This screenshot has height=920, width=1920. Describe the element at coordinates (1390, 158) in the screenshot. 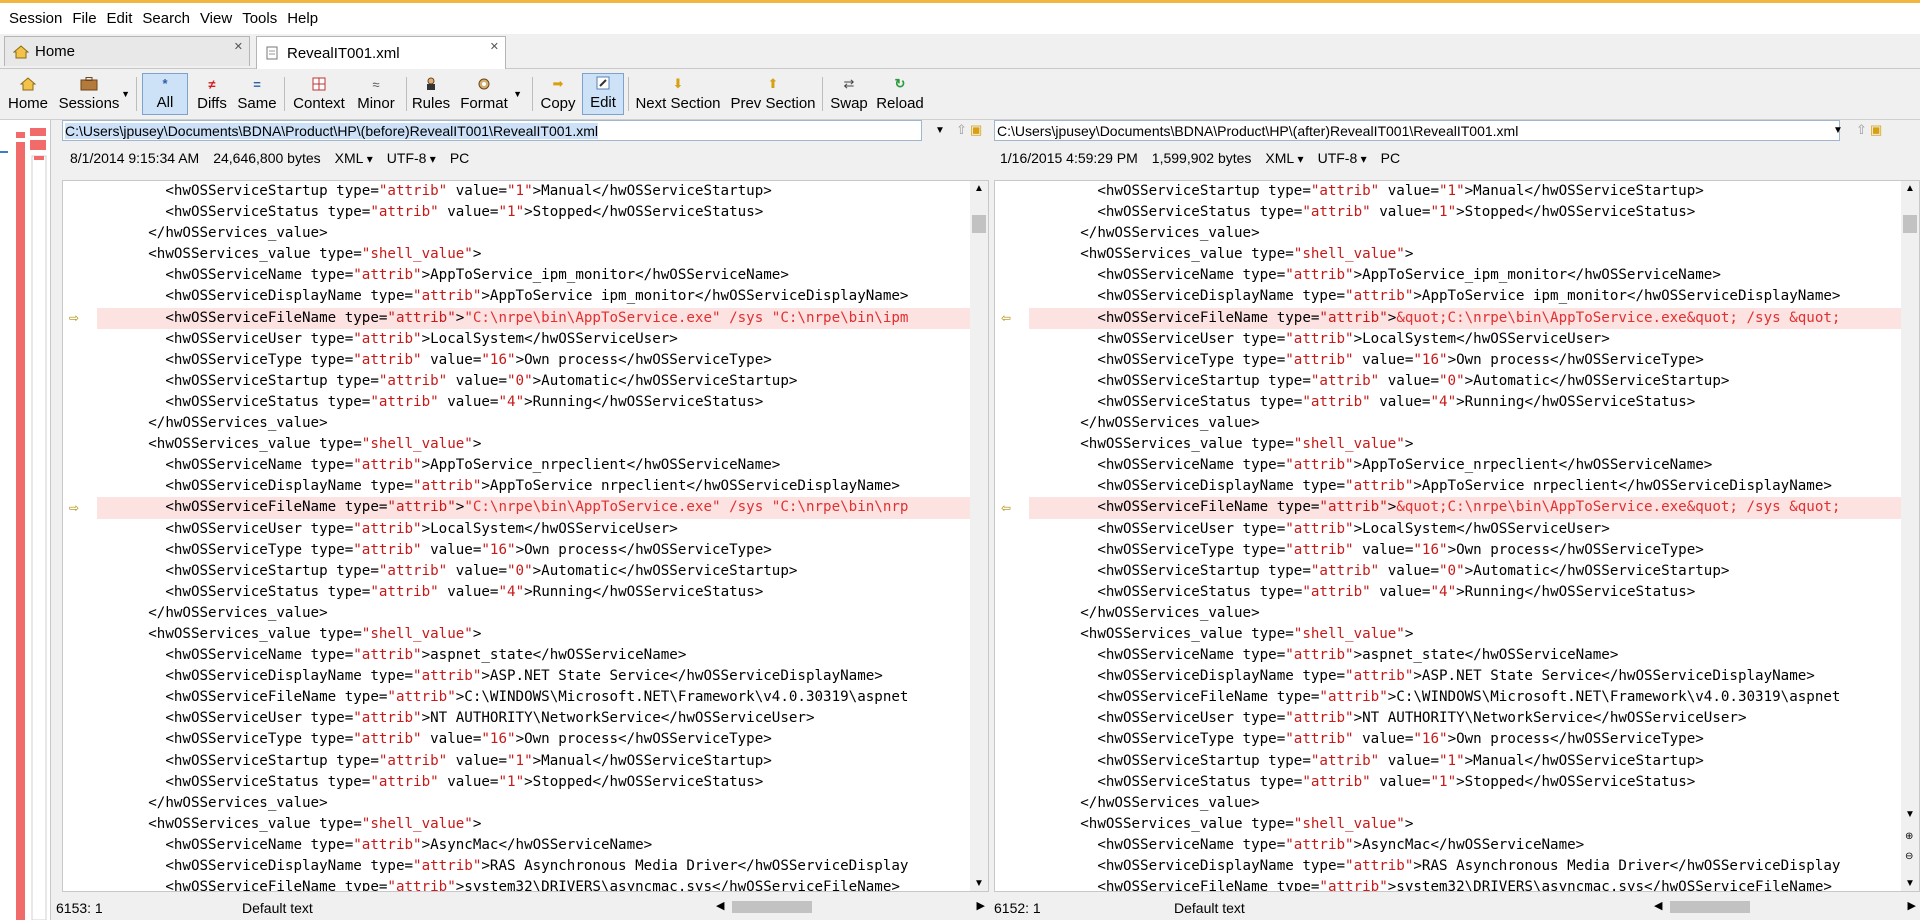

I see `right-lineend: PC` at that location.